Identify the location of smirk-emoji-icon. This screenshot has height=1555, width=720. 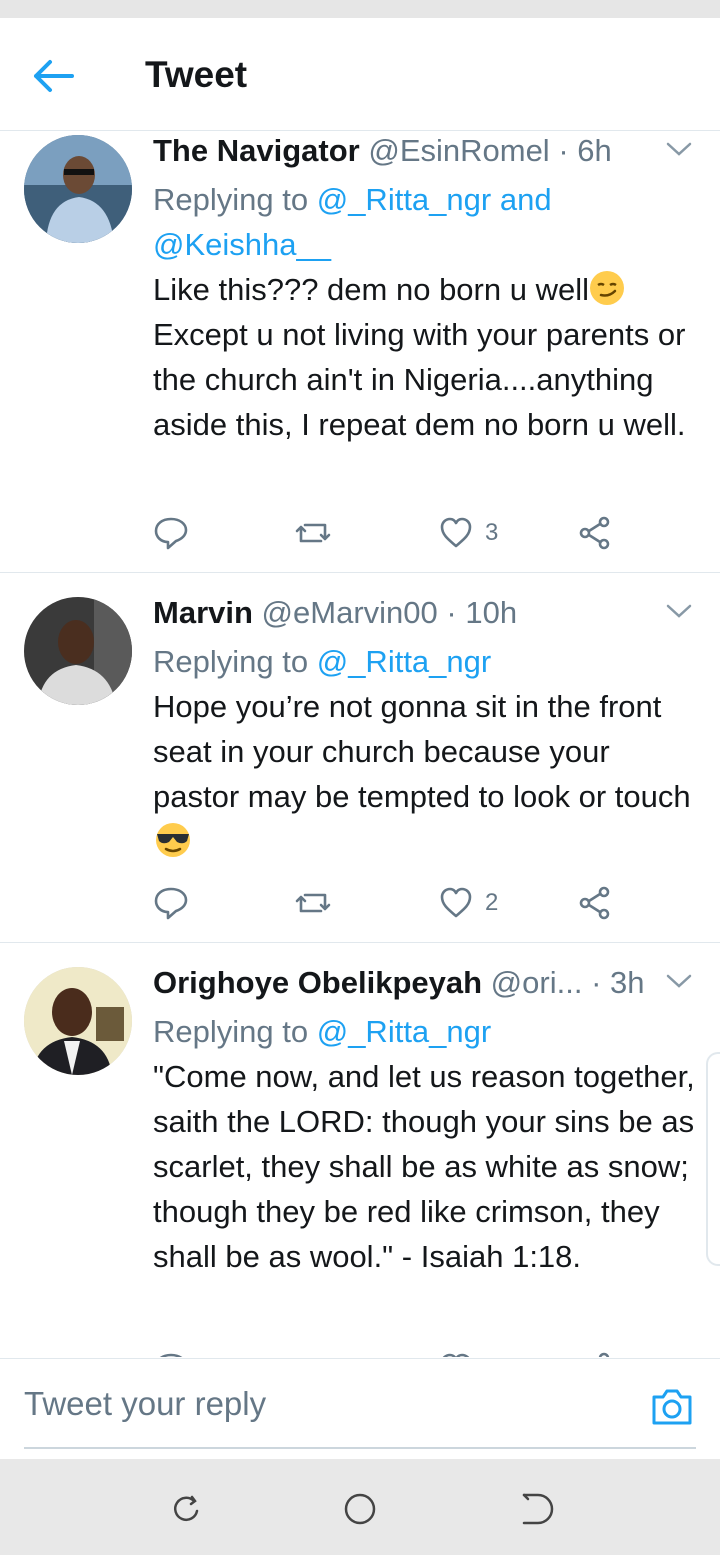
(606, 288).